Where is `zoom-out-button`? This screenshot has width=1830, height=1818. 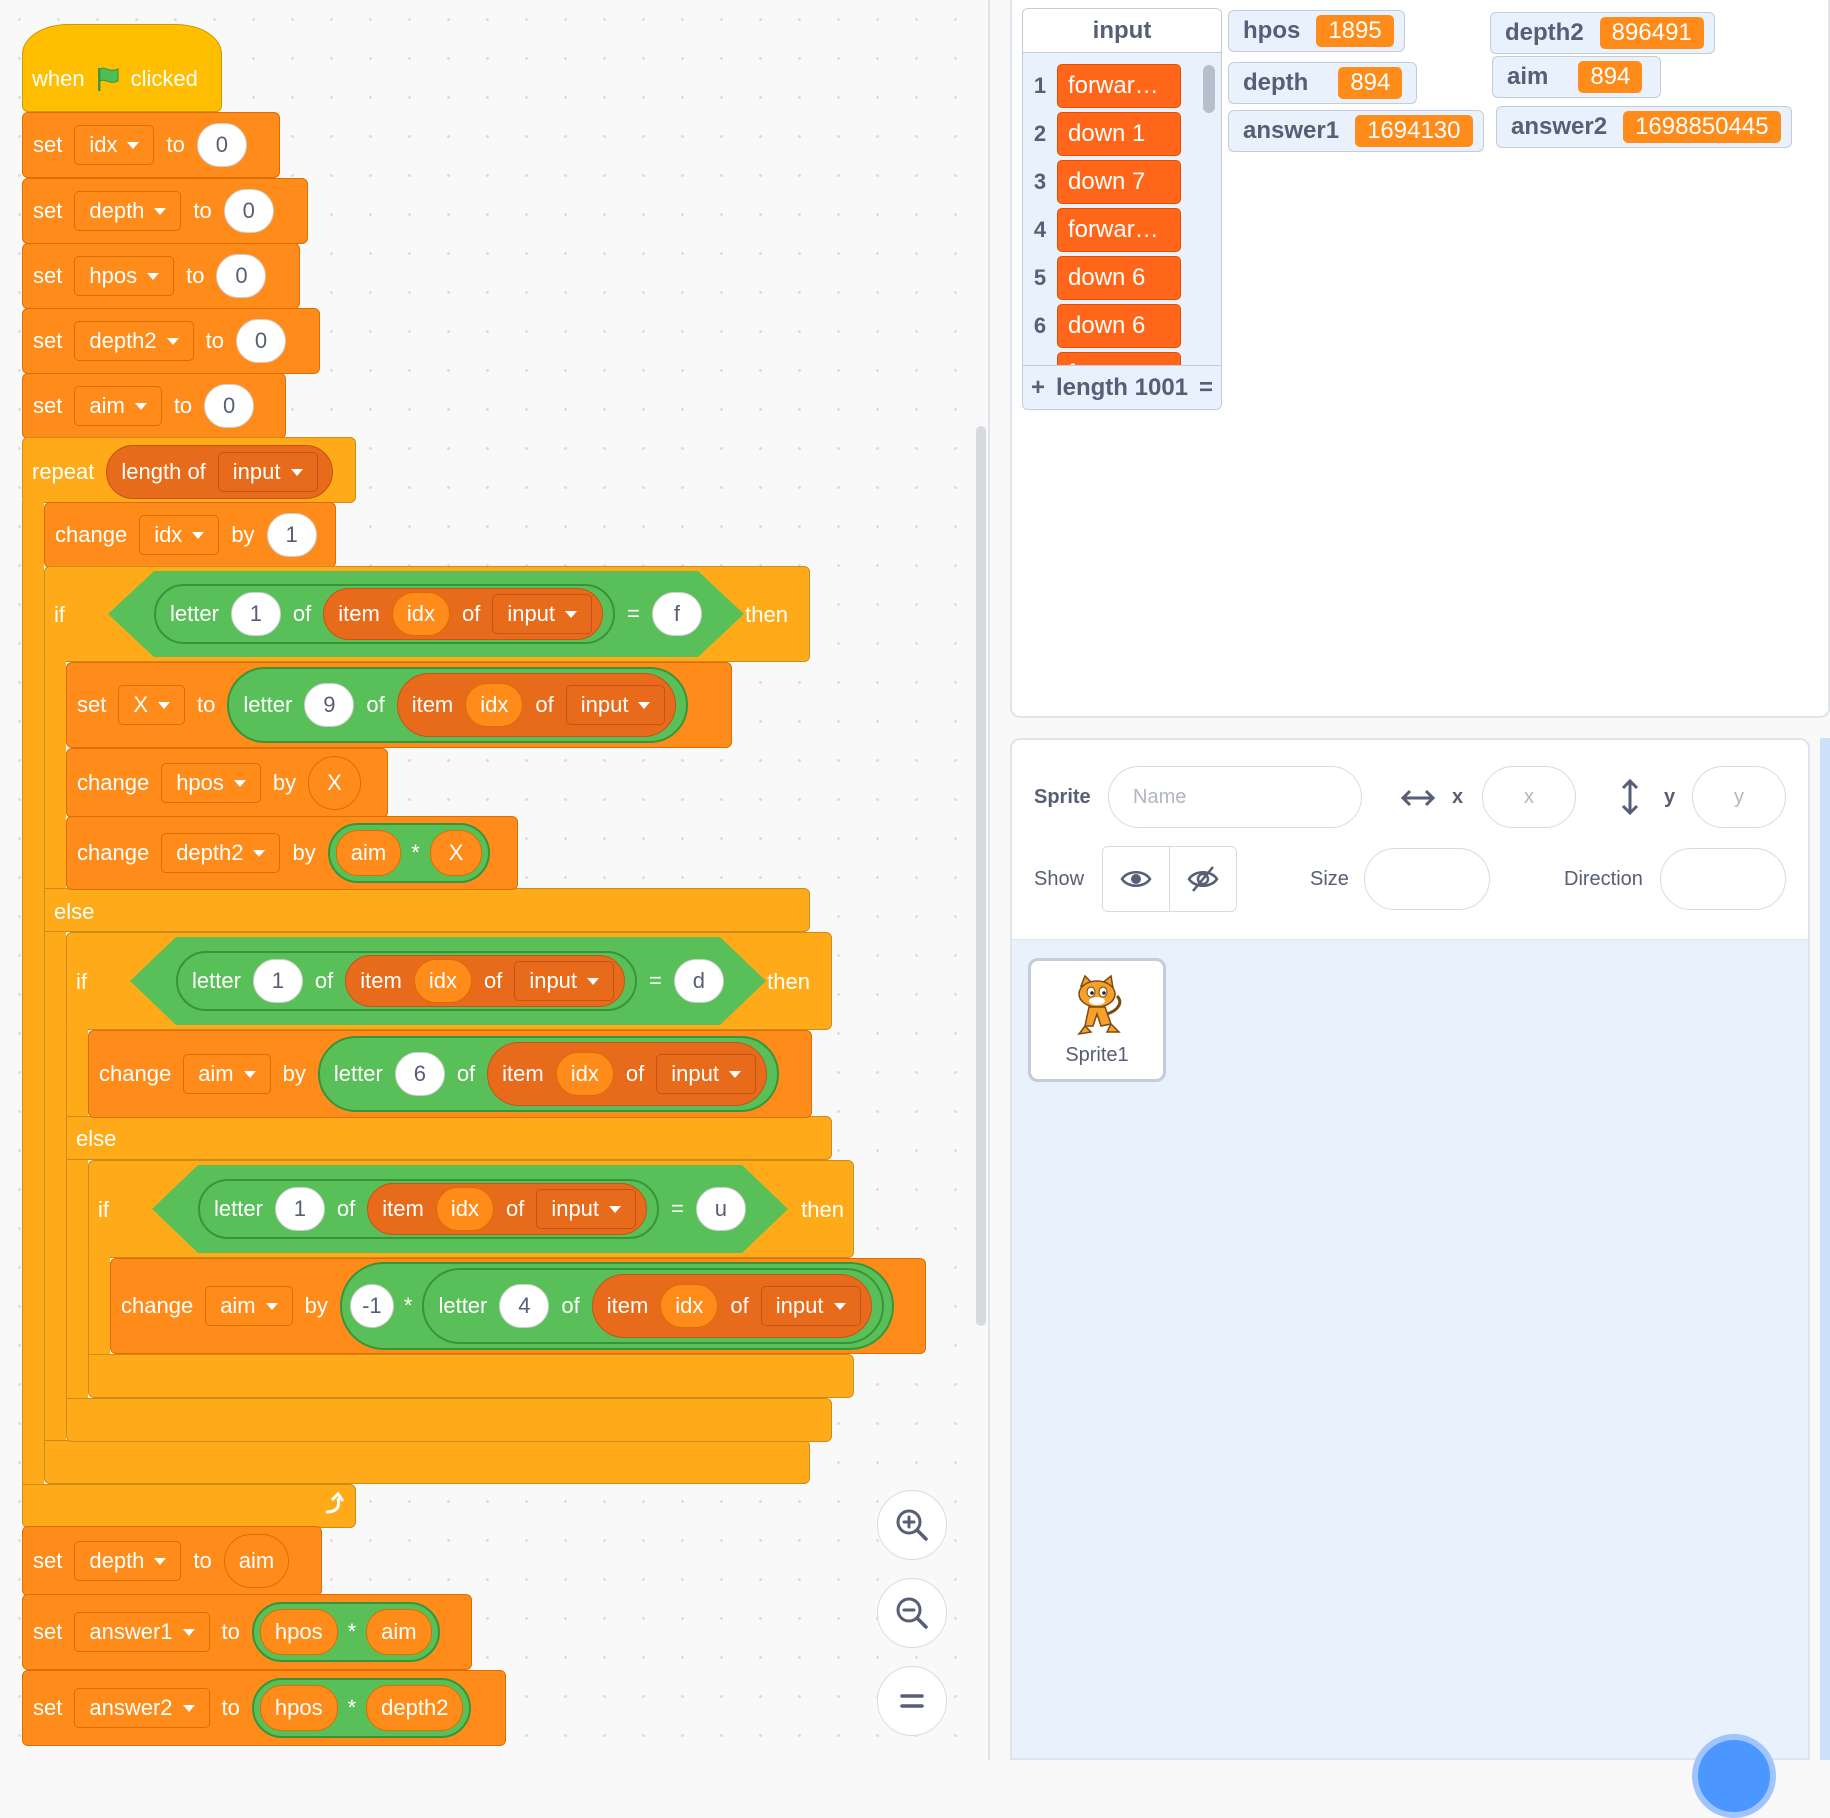
zoom-out-button is located at coordinates (912, 1613).